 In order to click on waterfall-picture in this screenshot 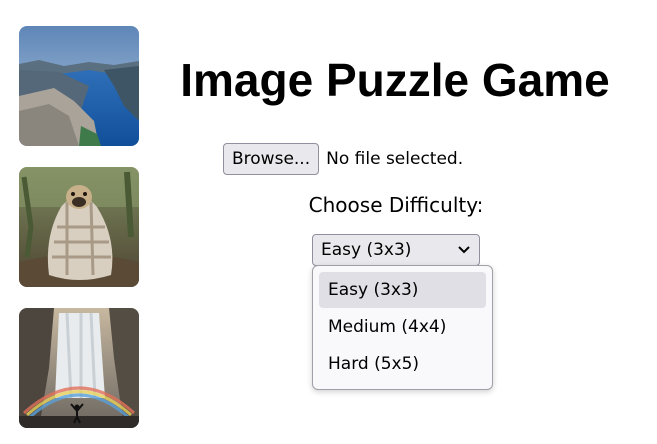, I will do `click(79, 368)`.